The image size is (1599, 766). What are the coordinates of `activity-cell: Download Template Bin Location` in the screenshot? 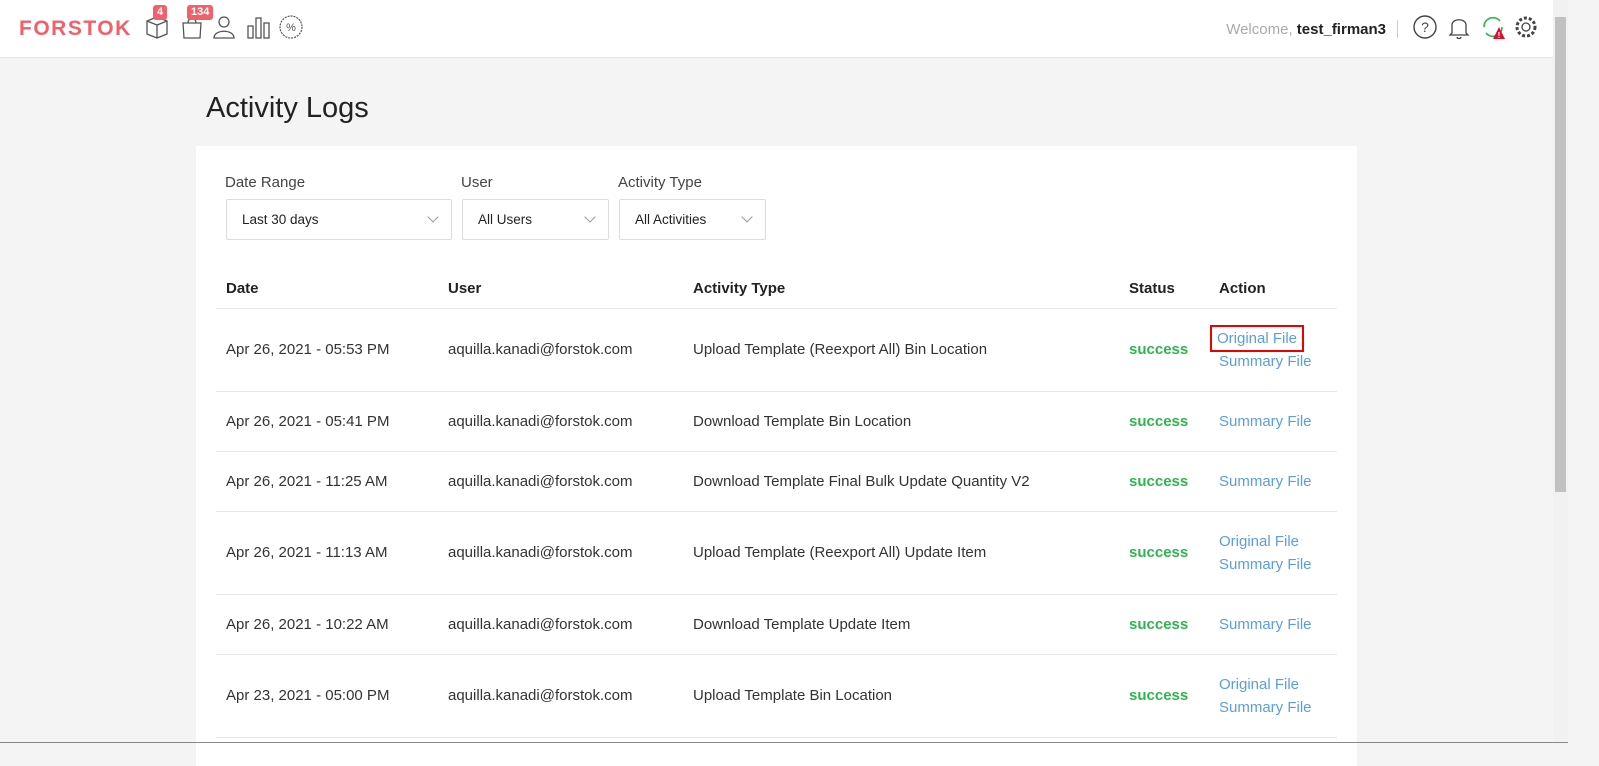 It's located at (901, 421).